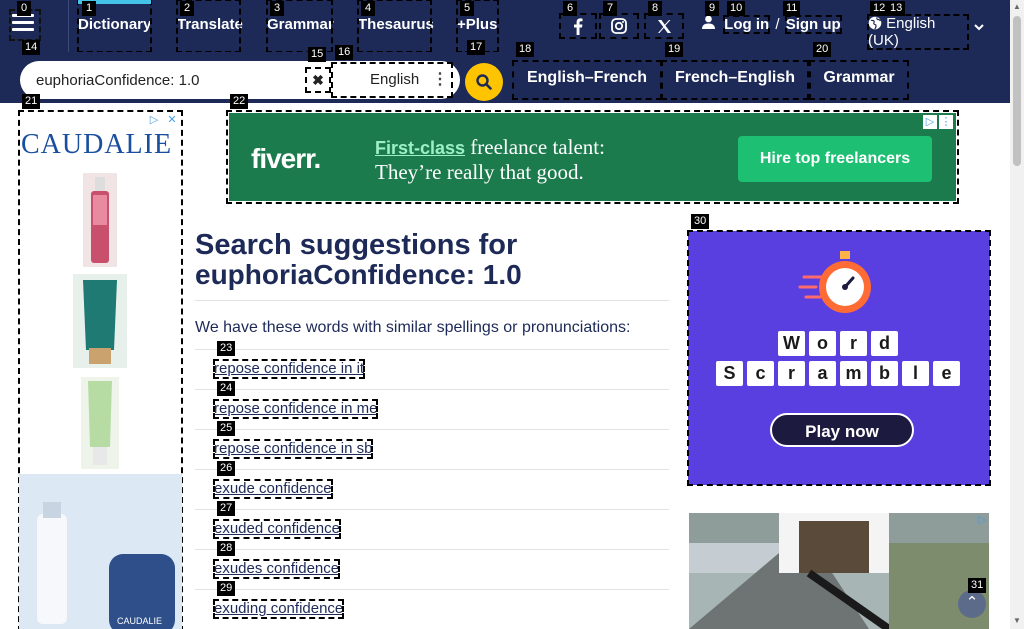 The width and height of the screenshot is (1024, 629). I want to click on marker-13: 13, so click(896, 8).